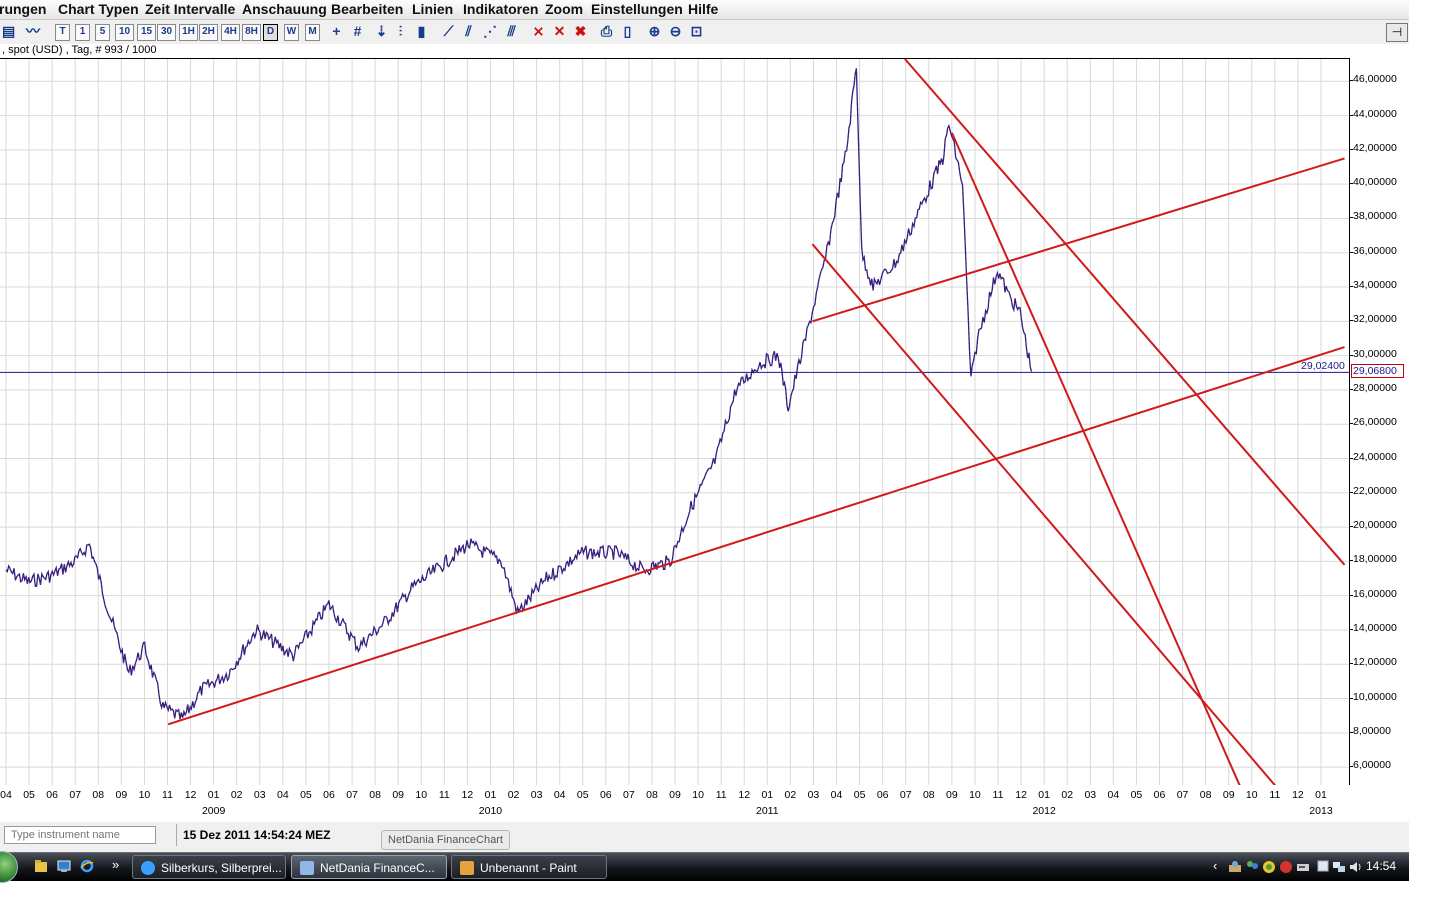 The height and width of the screenshot is (900, 1440). Describe the element at coordinates (1235, 867) in the screenshot. I see `network-share-icon` at that location.